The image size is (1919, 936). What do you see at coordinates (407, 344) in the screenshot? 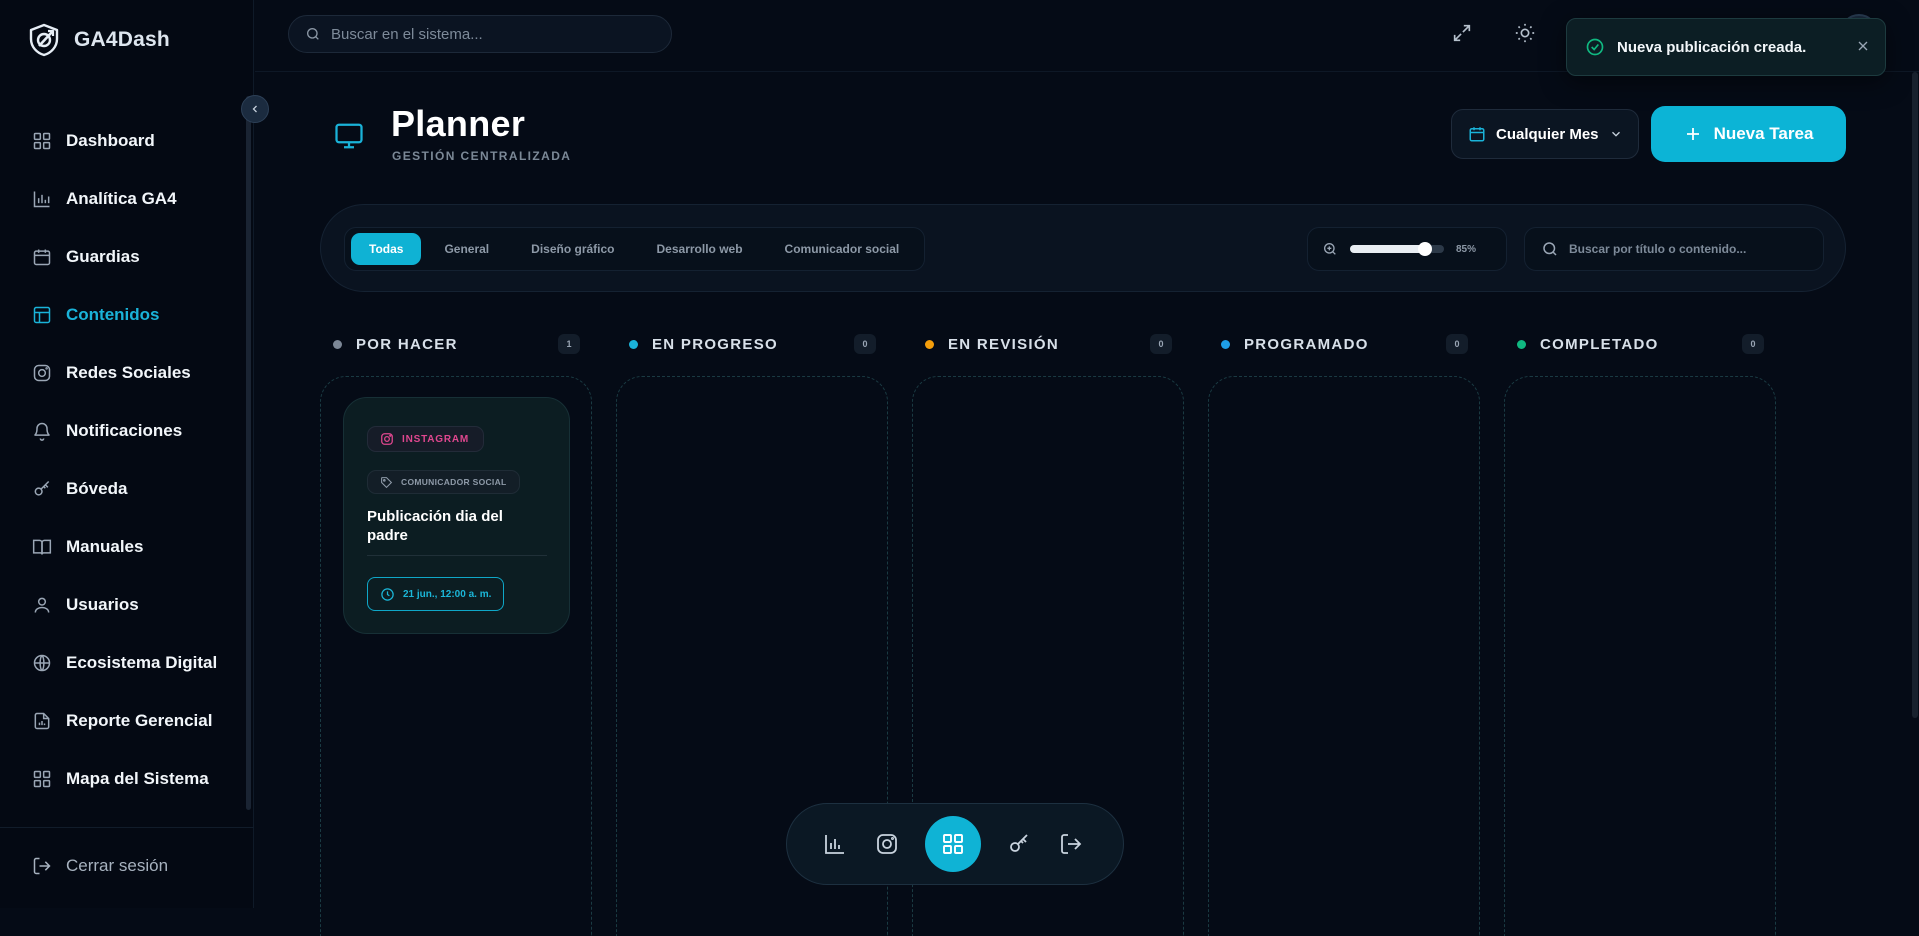
I see `column-title: POR HACER` at bounding box center [407, 344].